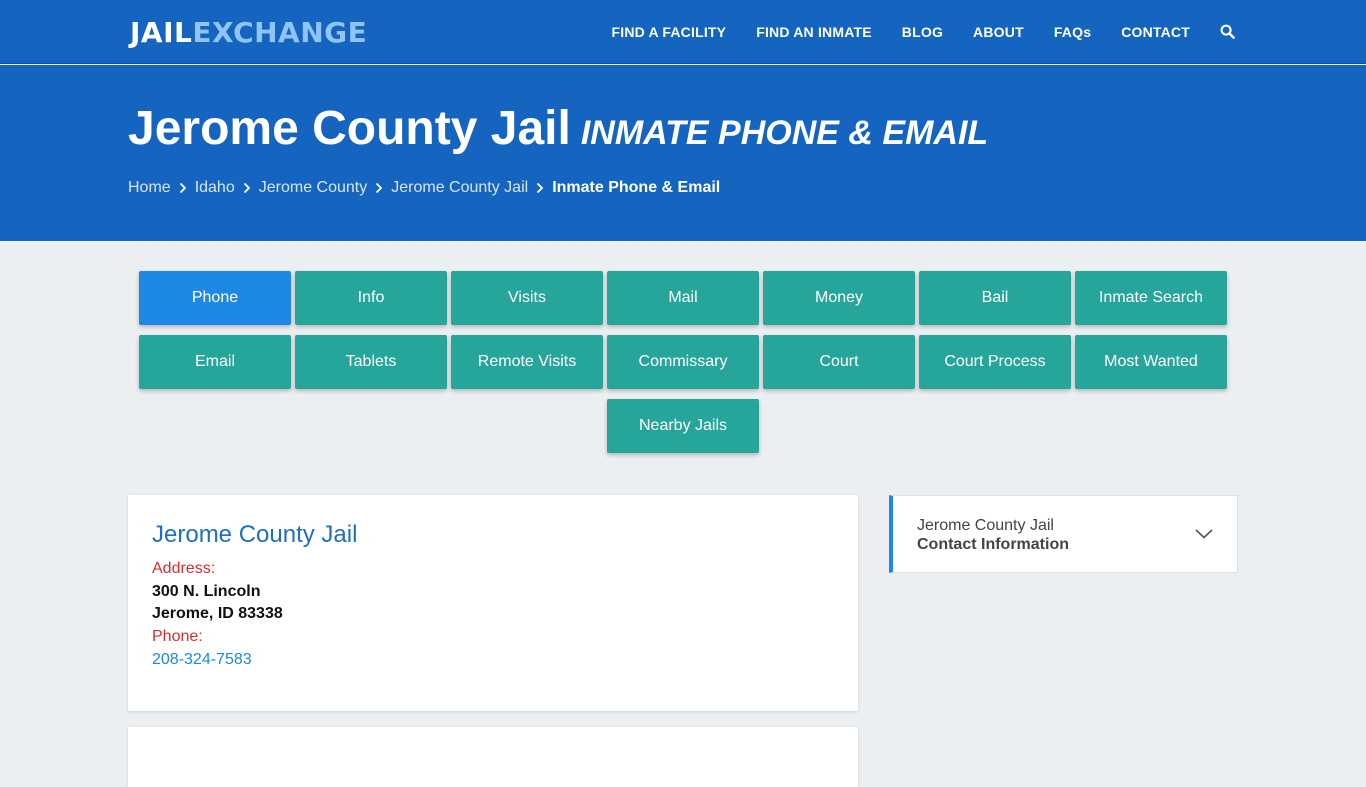 The width and height of the screenshot is (1366, 787). I want to click on tab-row: Nearby Jails, so click(683, 426).